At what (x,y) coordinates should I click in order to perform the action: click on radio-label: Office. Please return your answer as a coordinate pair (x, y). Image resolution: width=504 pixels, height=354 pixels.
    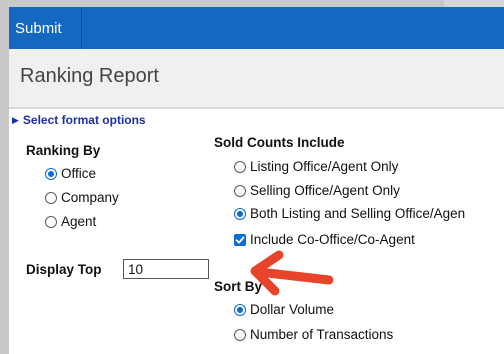
    Looking at the image, I should click on (79, 173).